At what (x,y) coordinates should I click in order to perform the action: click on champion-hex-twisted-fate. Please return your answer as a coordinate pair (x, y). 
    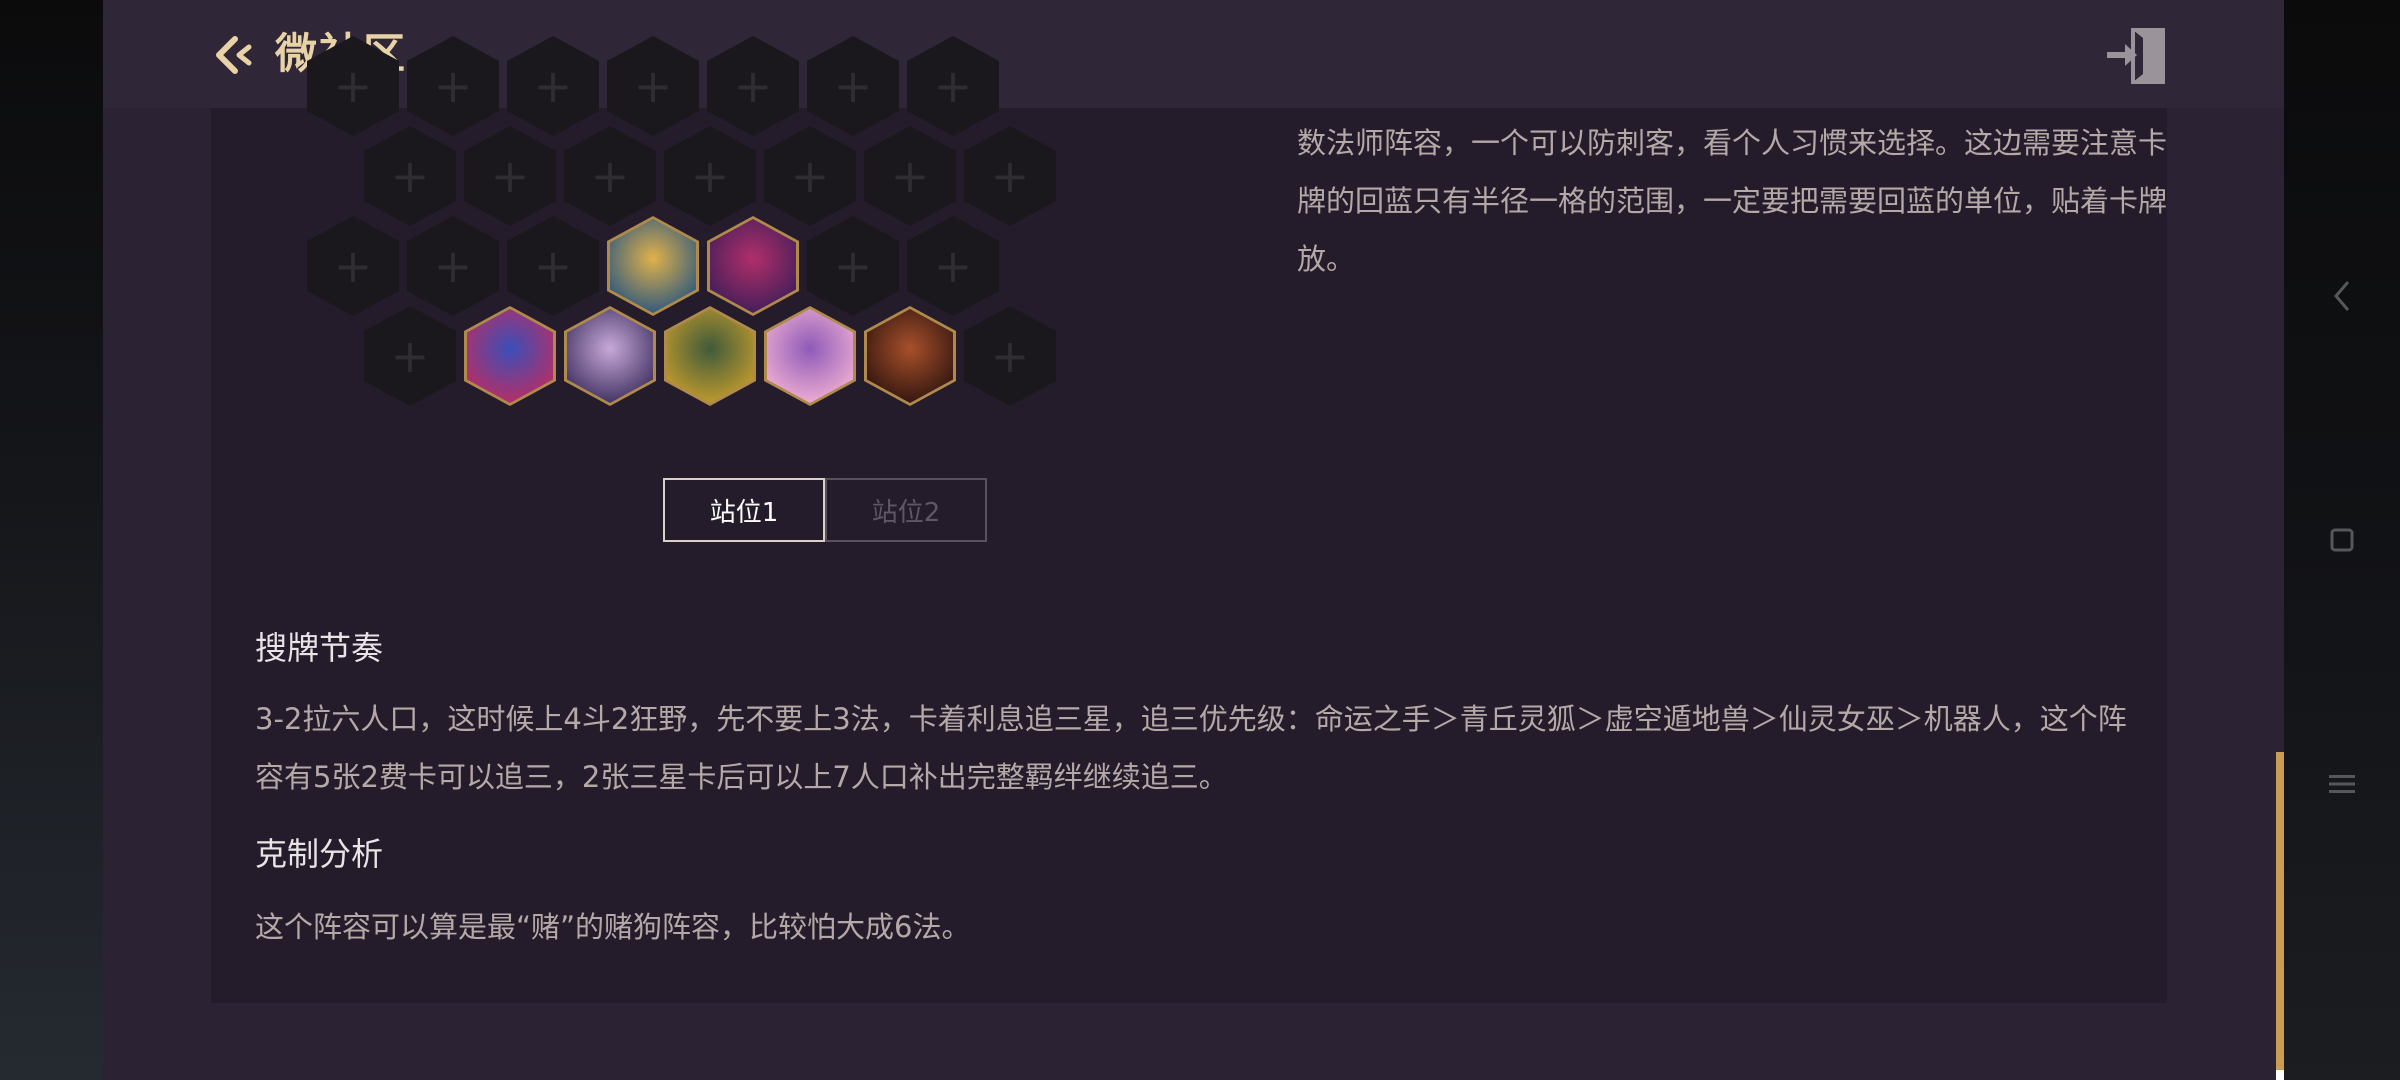
    Looking at the image, I should click on (710, 356).